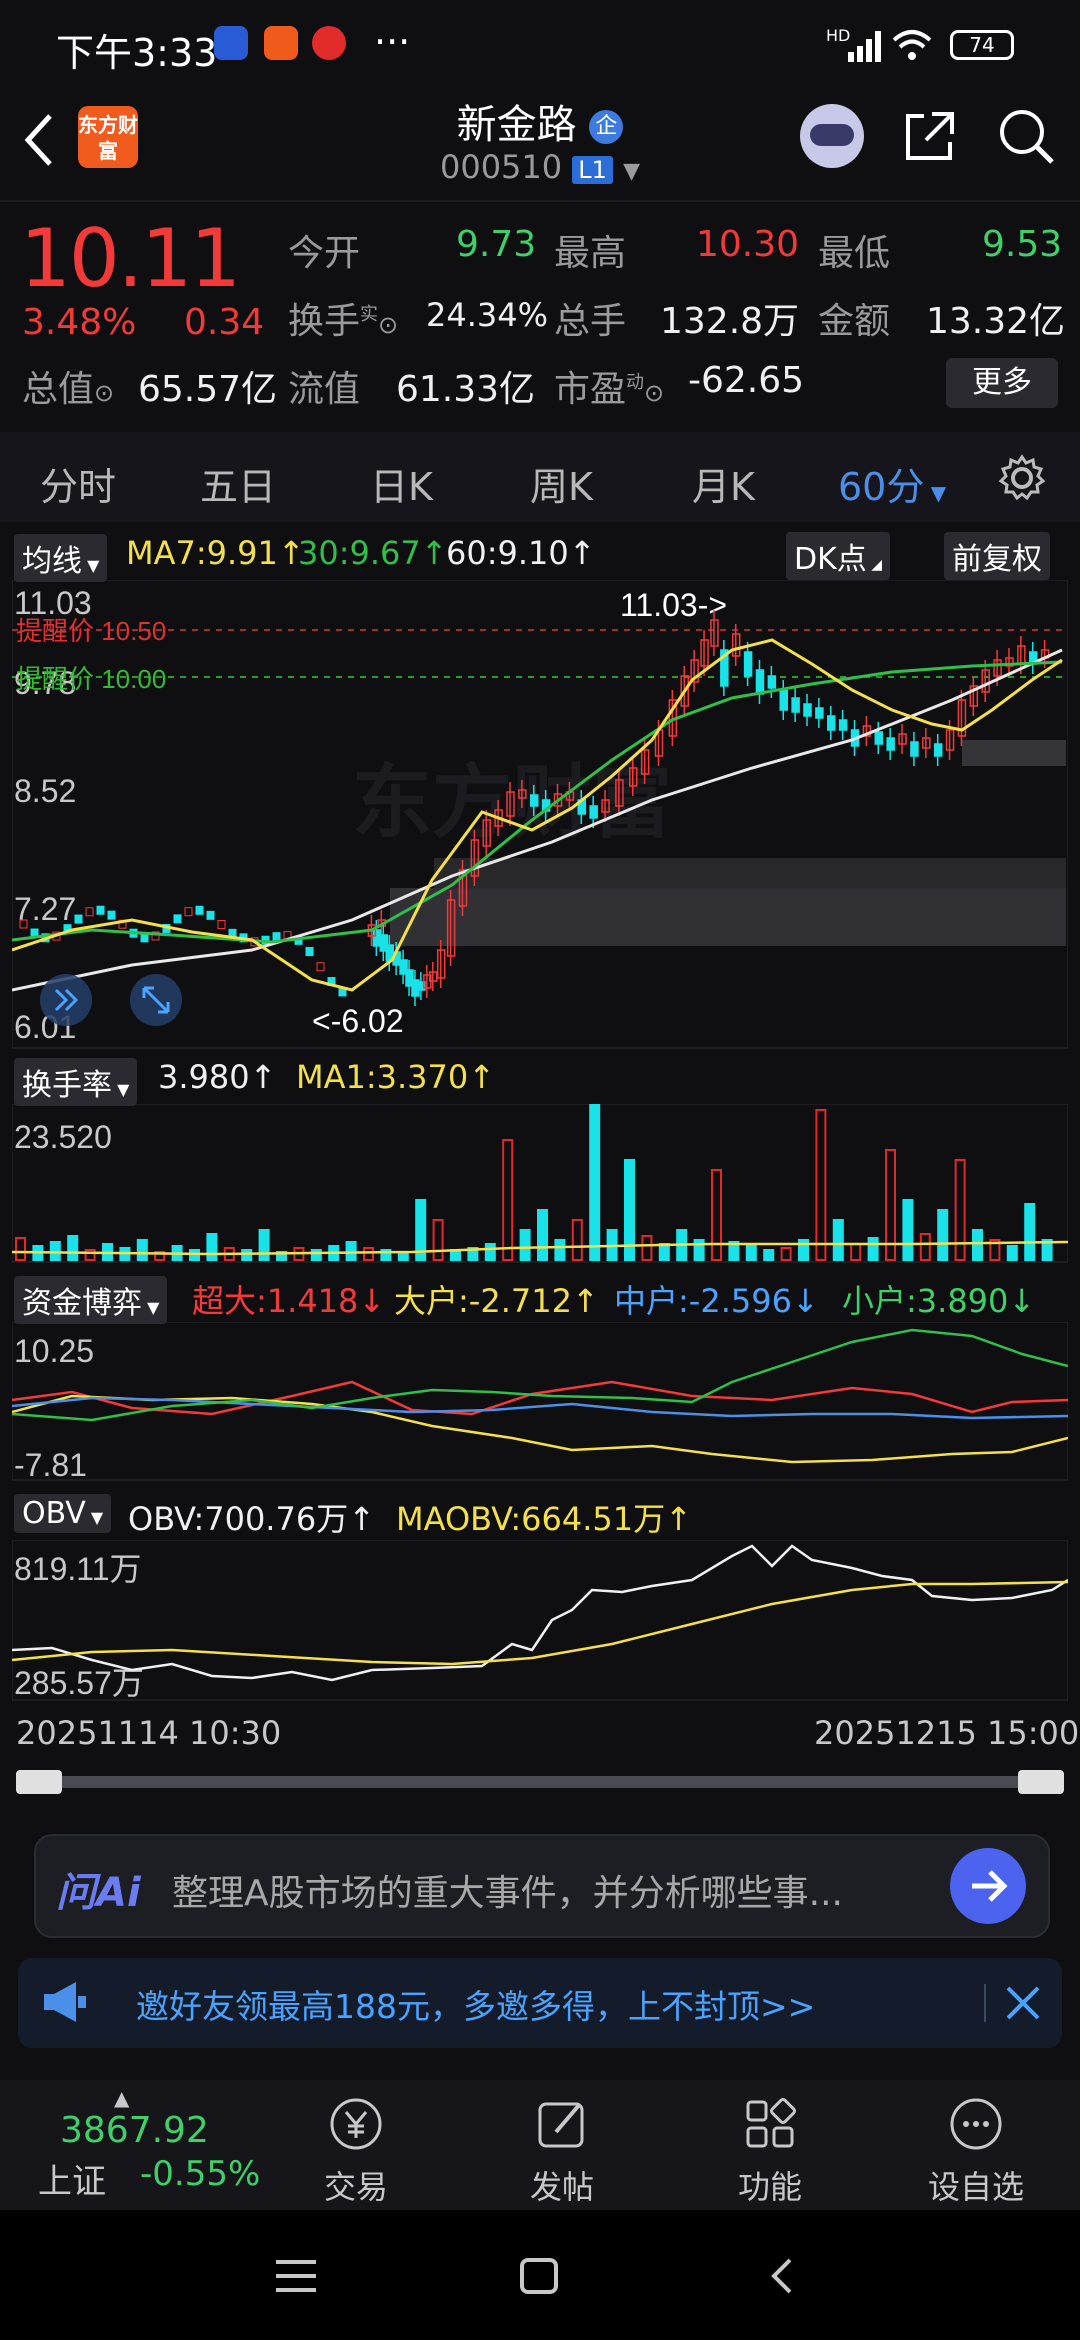  What do you see at coordinates (61, 558) in the screenshot?
I see `ma-indicator-select: 均线 ▼` at bounding box center [61, 558].